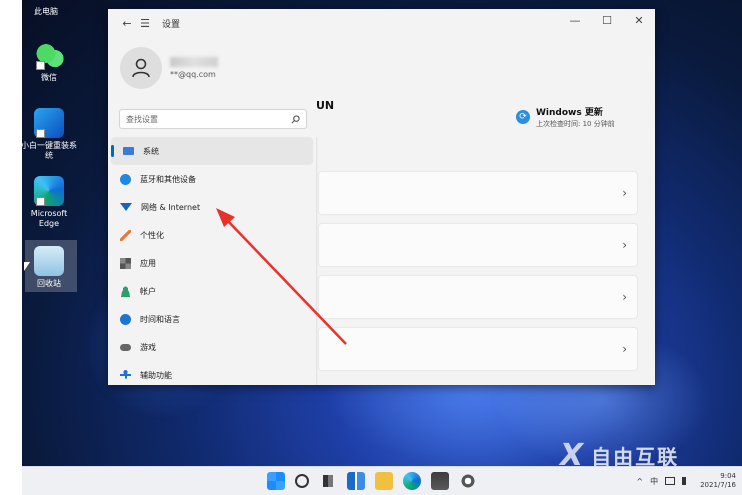 This screenshot has height=495, width=742. Describe the element at coordinates (328, 481) in the screenshot. I see `task-view-icon` at that location.